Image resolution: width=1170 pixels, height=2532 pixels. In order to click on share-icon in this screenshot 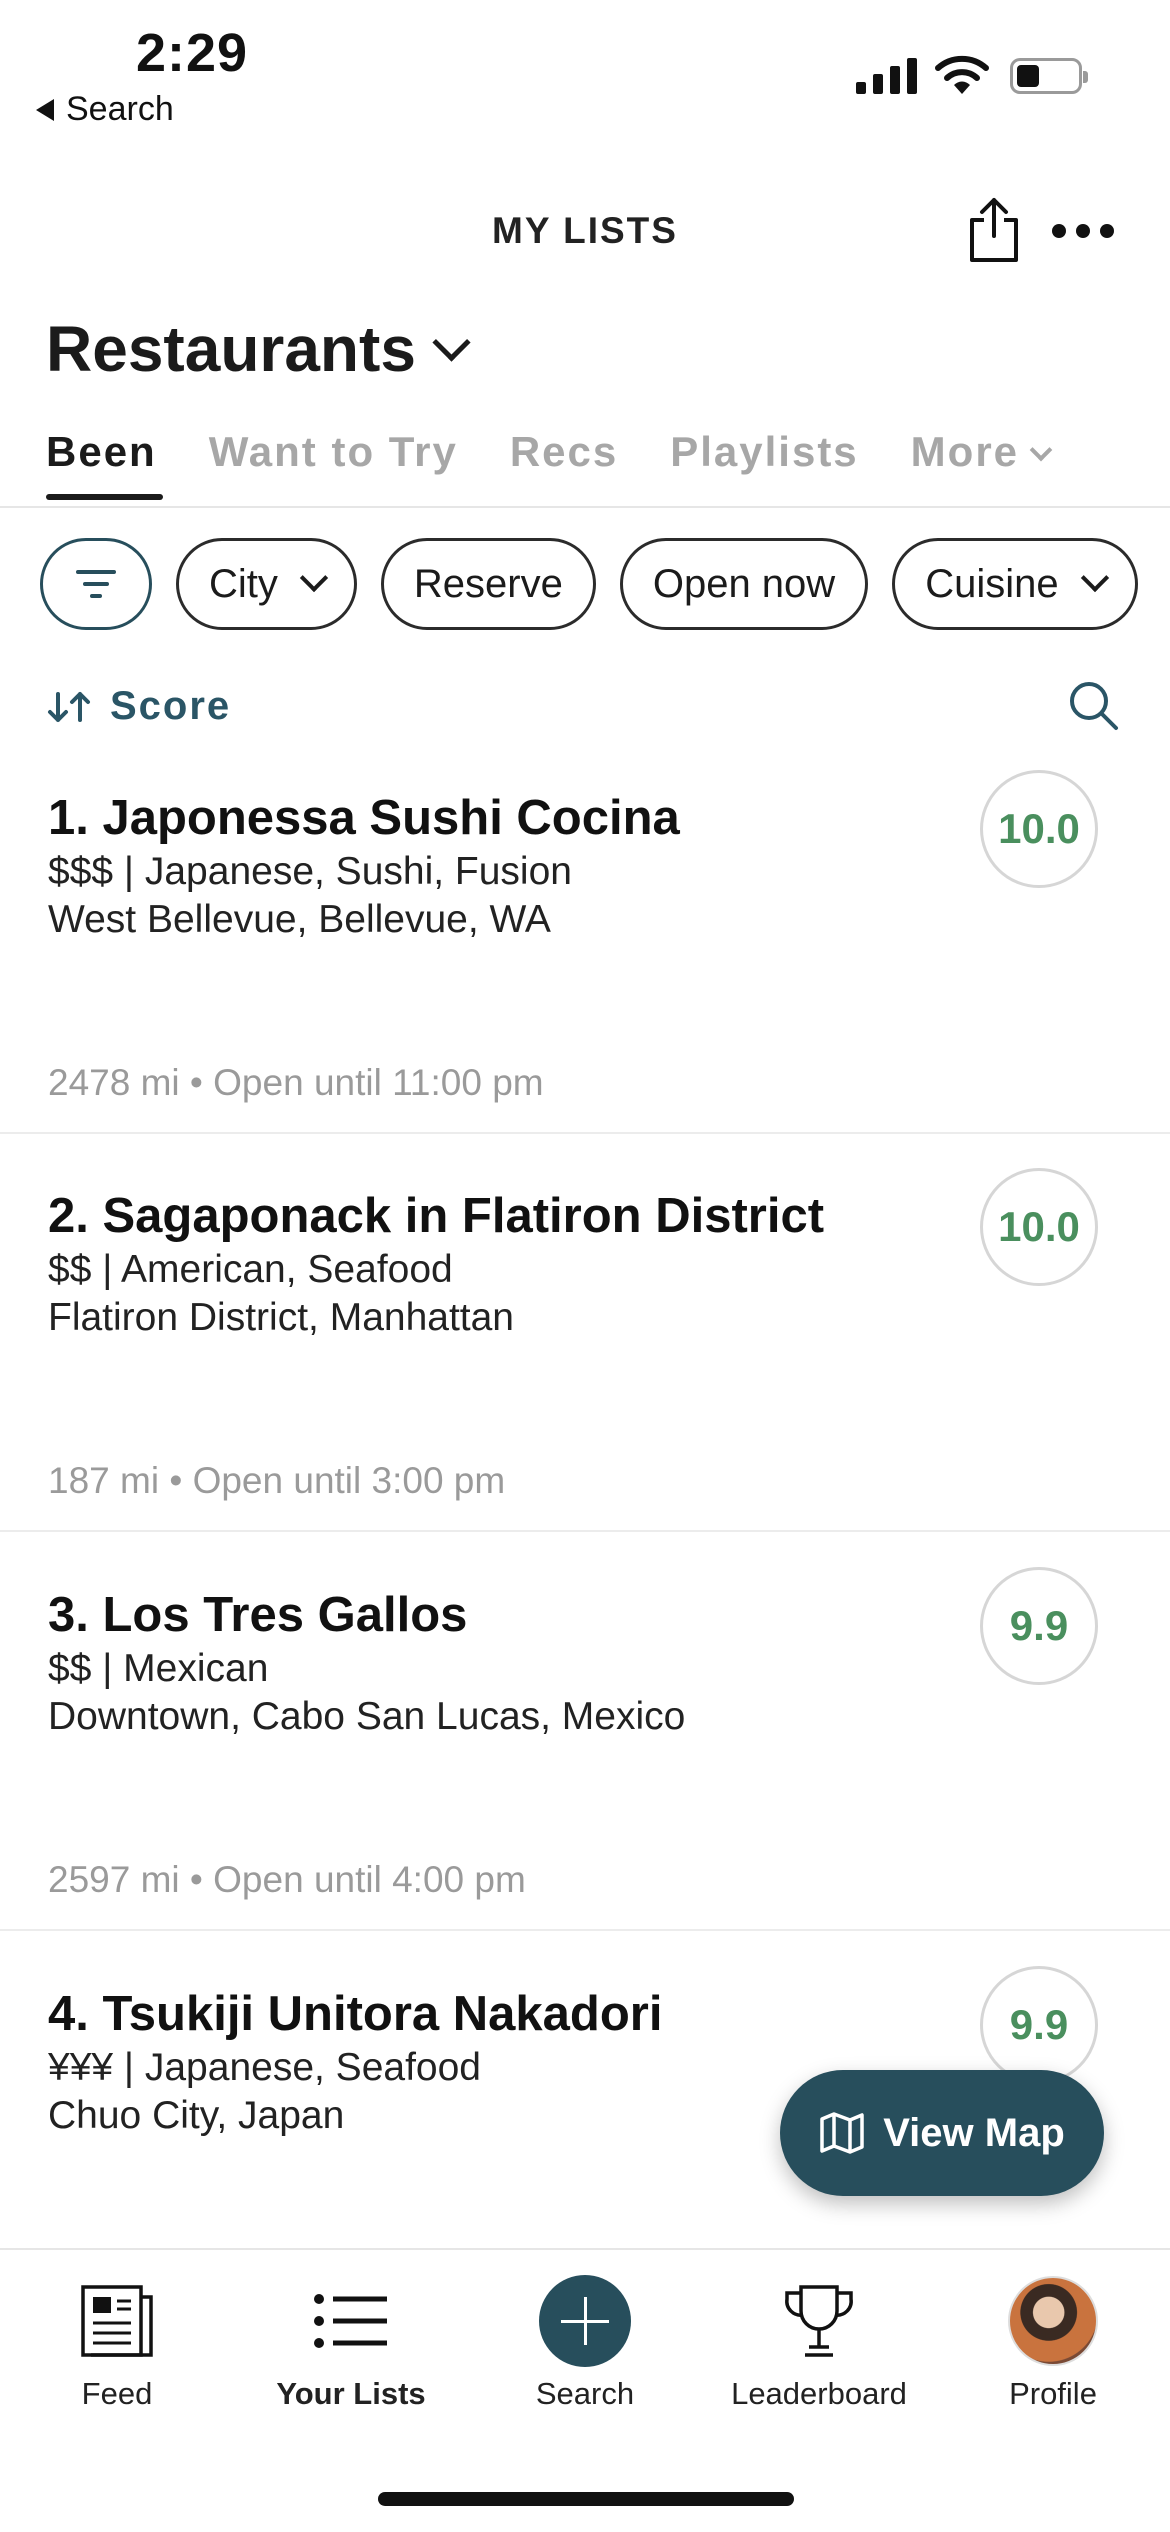, I will do `click(994, 232)`.